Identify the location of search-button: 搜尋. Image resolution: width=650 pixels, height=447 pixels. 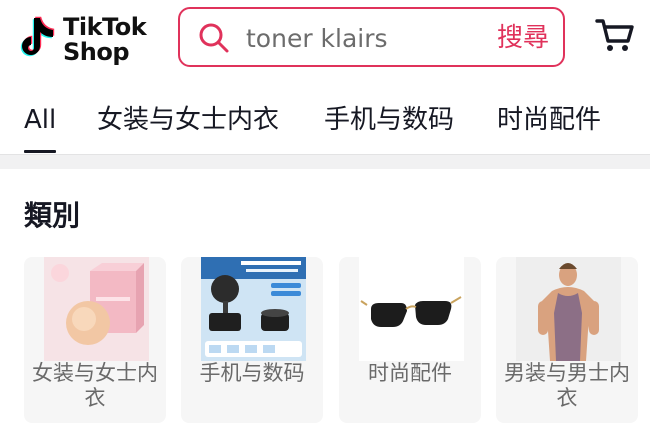
(523, 38).